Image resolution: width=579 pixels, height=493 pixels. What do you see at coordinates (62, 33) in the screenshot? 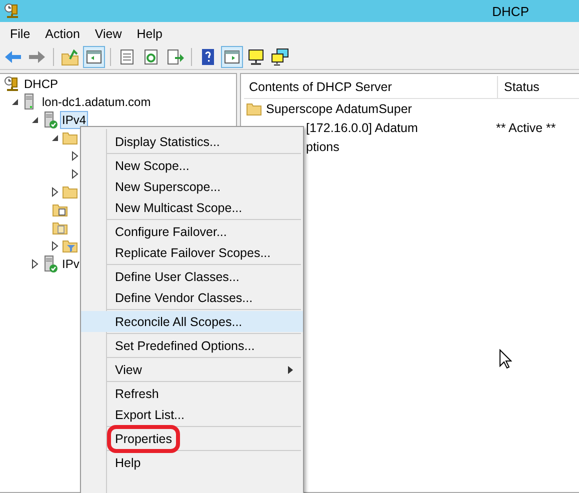
I see `menu-item: Action` at bounding box center [62, 33].